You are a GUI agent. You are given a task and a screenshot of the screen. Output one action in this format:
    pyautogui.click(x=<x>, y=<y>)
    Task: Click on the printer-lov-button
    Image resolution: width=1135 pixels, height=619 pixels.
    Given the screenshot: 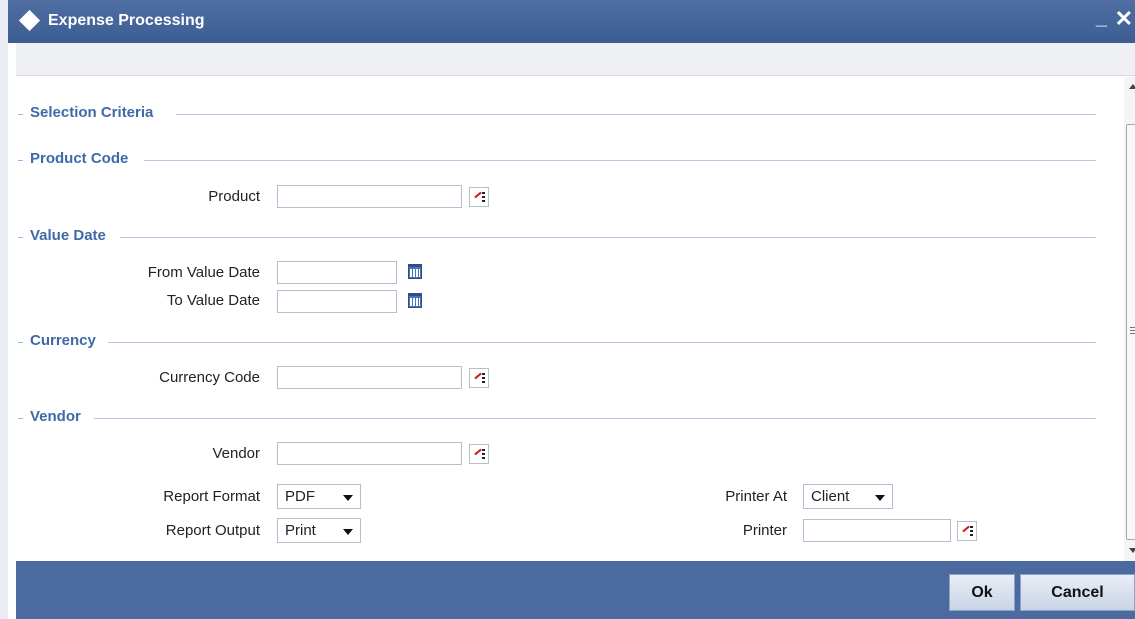 What is the action you would take?
    pyautogui.click(x=967, y=531)
    